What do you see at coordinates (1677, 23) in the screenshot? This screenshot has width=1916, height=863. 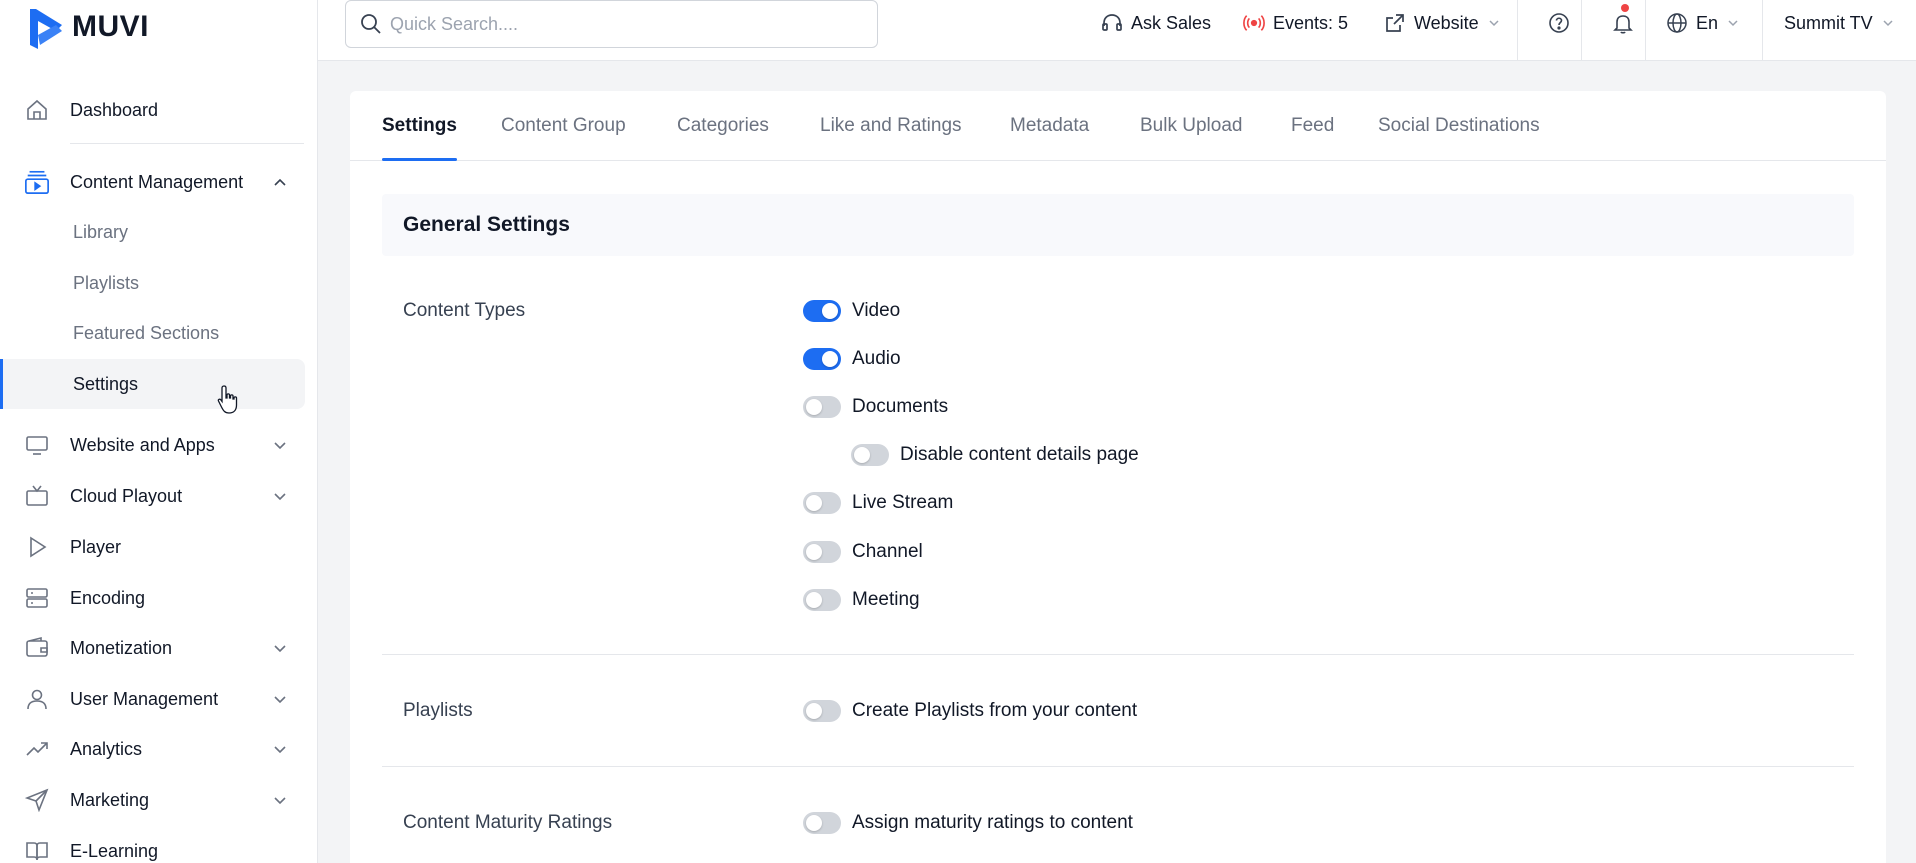 I see `globe-icon` at bounding box center [1677, 23].